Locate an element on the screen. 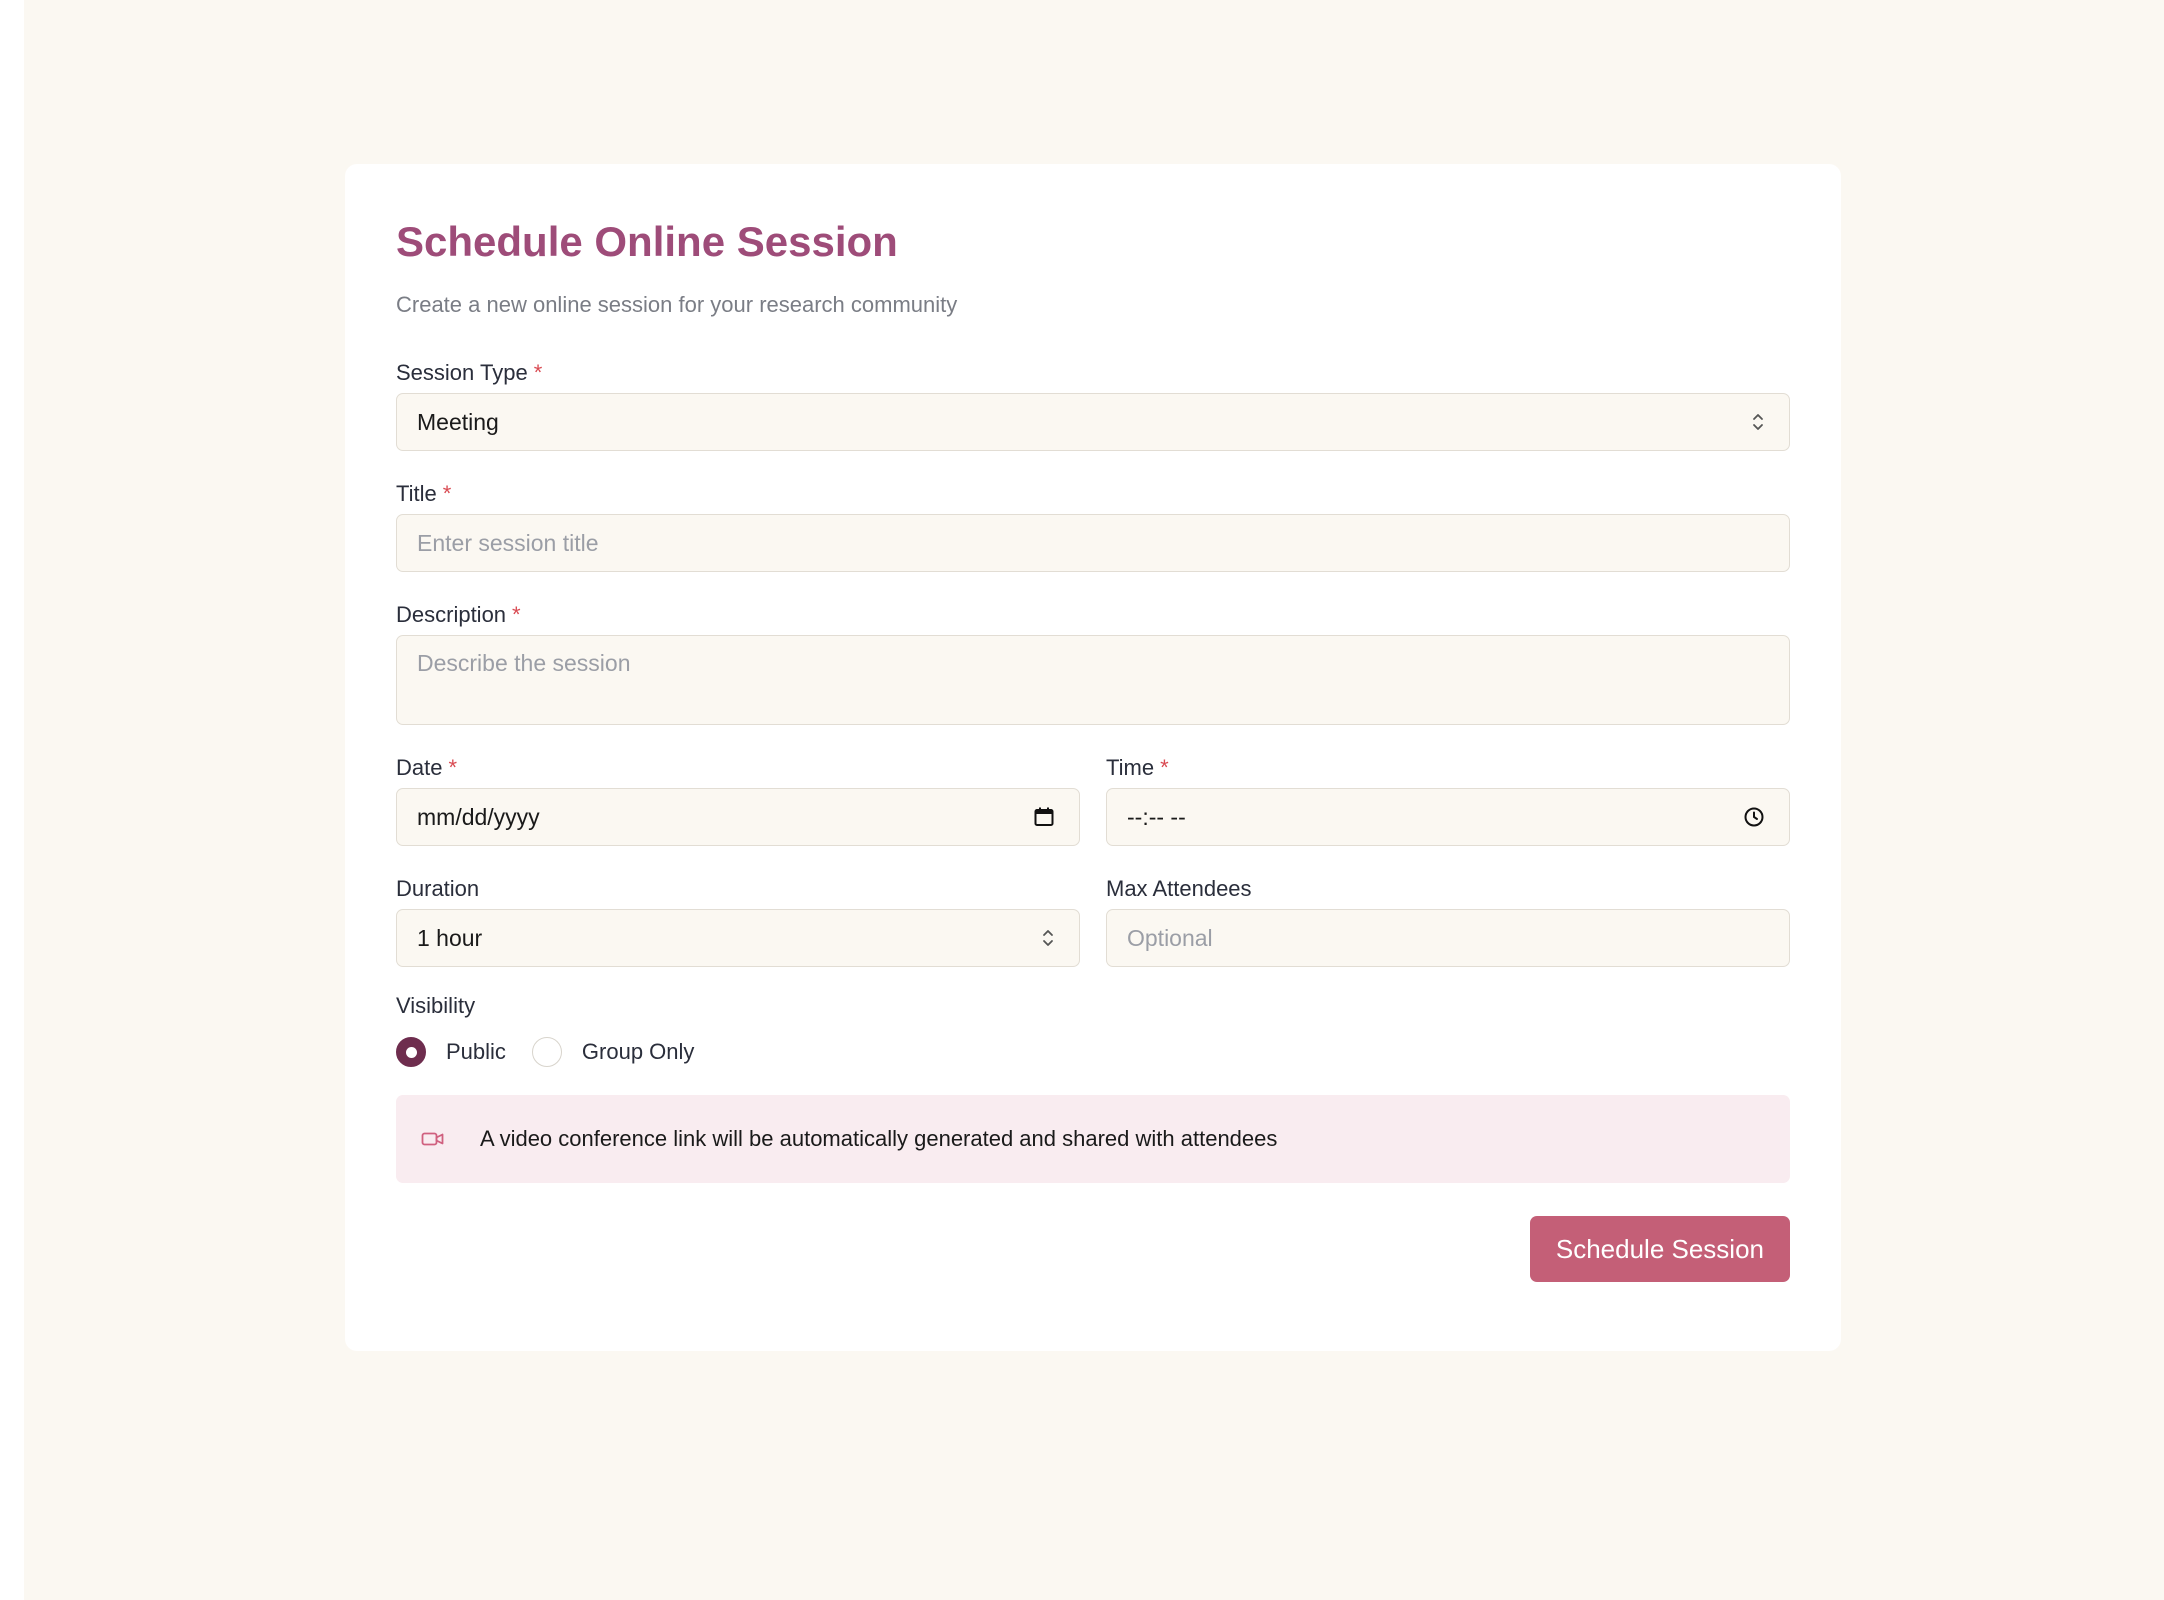 The height and width of the screenshot is (1600, 2164). visibility-radio-group: Public Group Only is located at coordinates (1093, 1052).